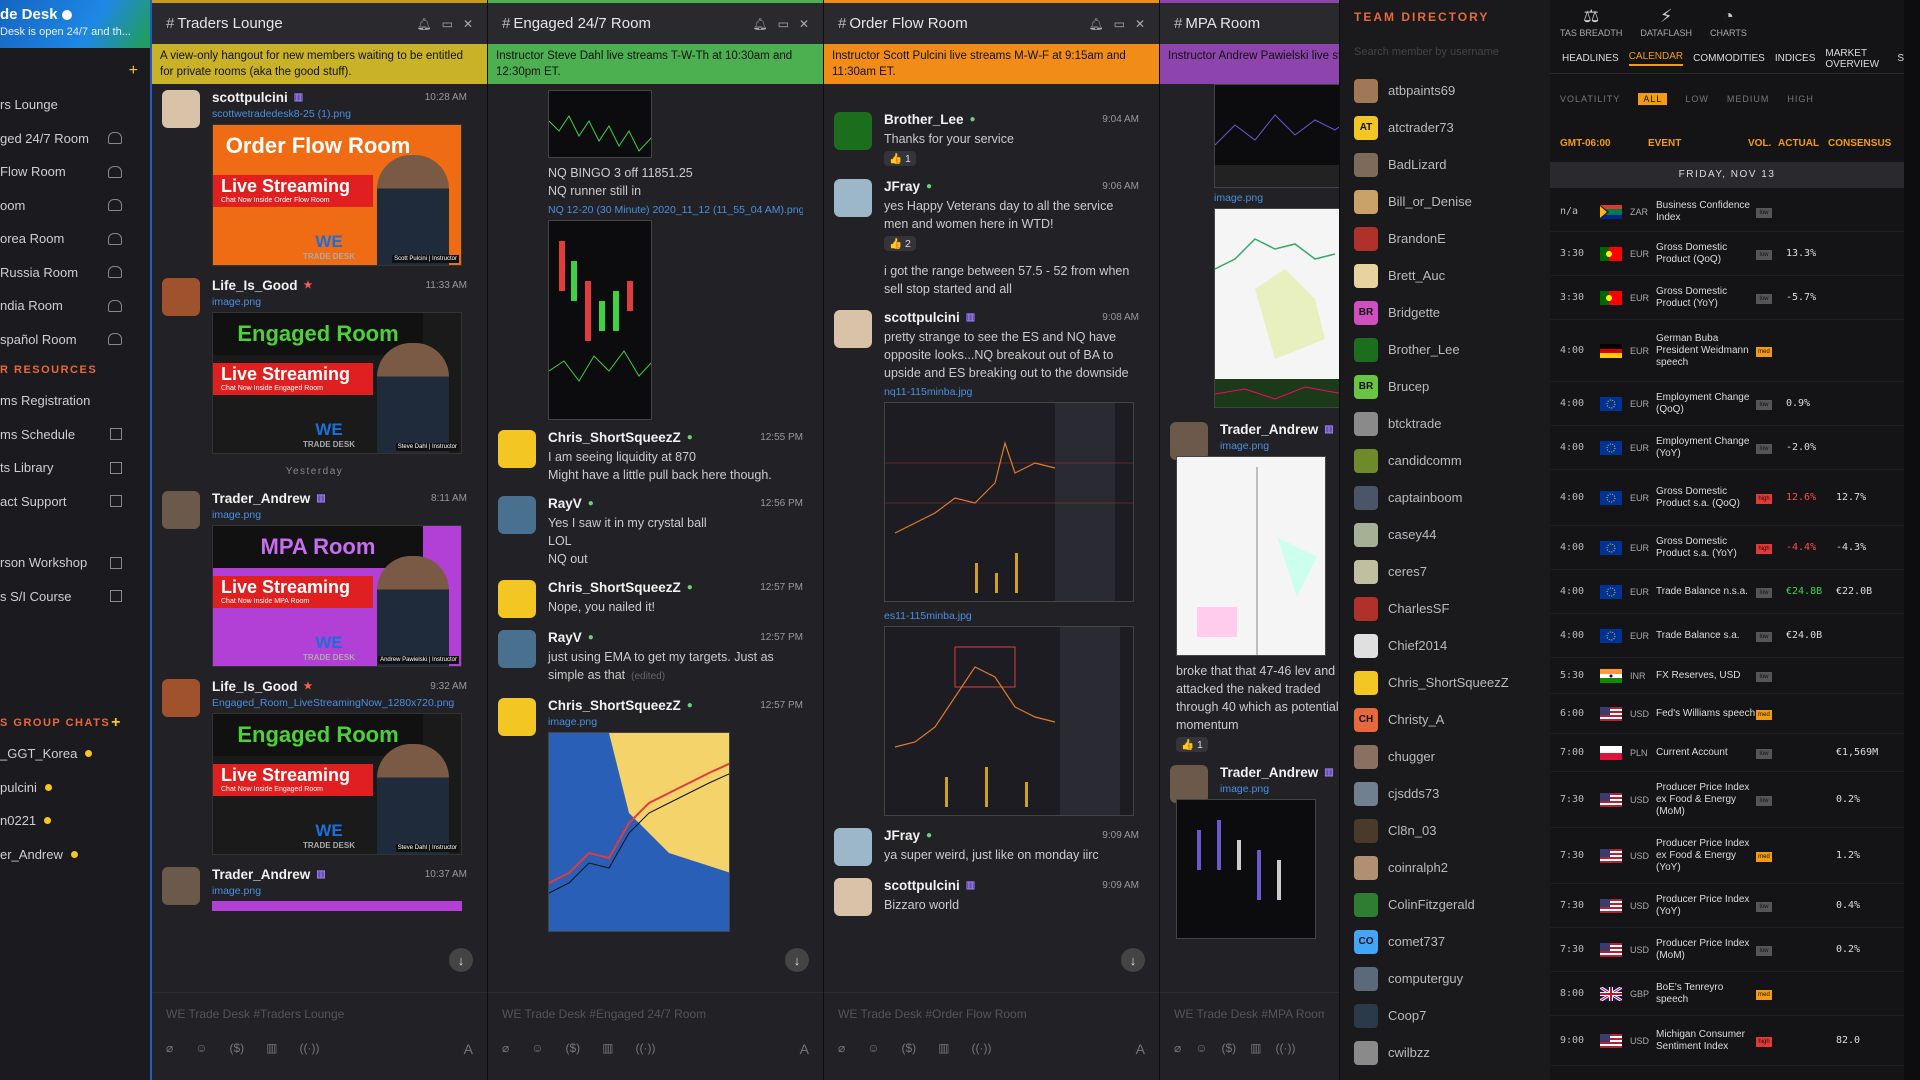  What do you see at coordinates (1447, 349) in the screenshot?
I see `member-item: Brother_Lee` at bounding box center [1447, 349].